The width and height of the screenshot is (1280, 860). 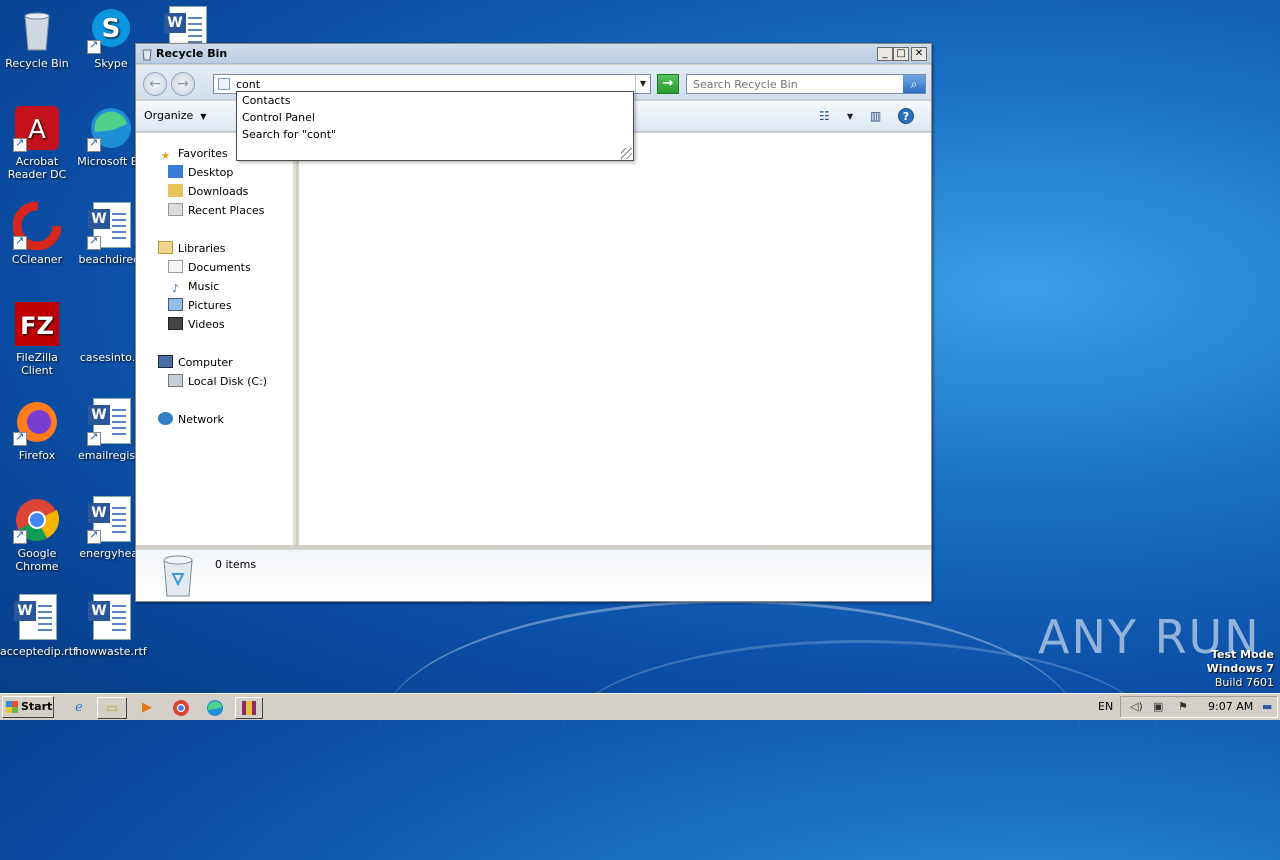 I want to click on nav-label: Network, so click(x=201, y=419).